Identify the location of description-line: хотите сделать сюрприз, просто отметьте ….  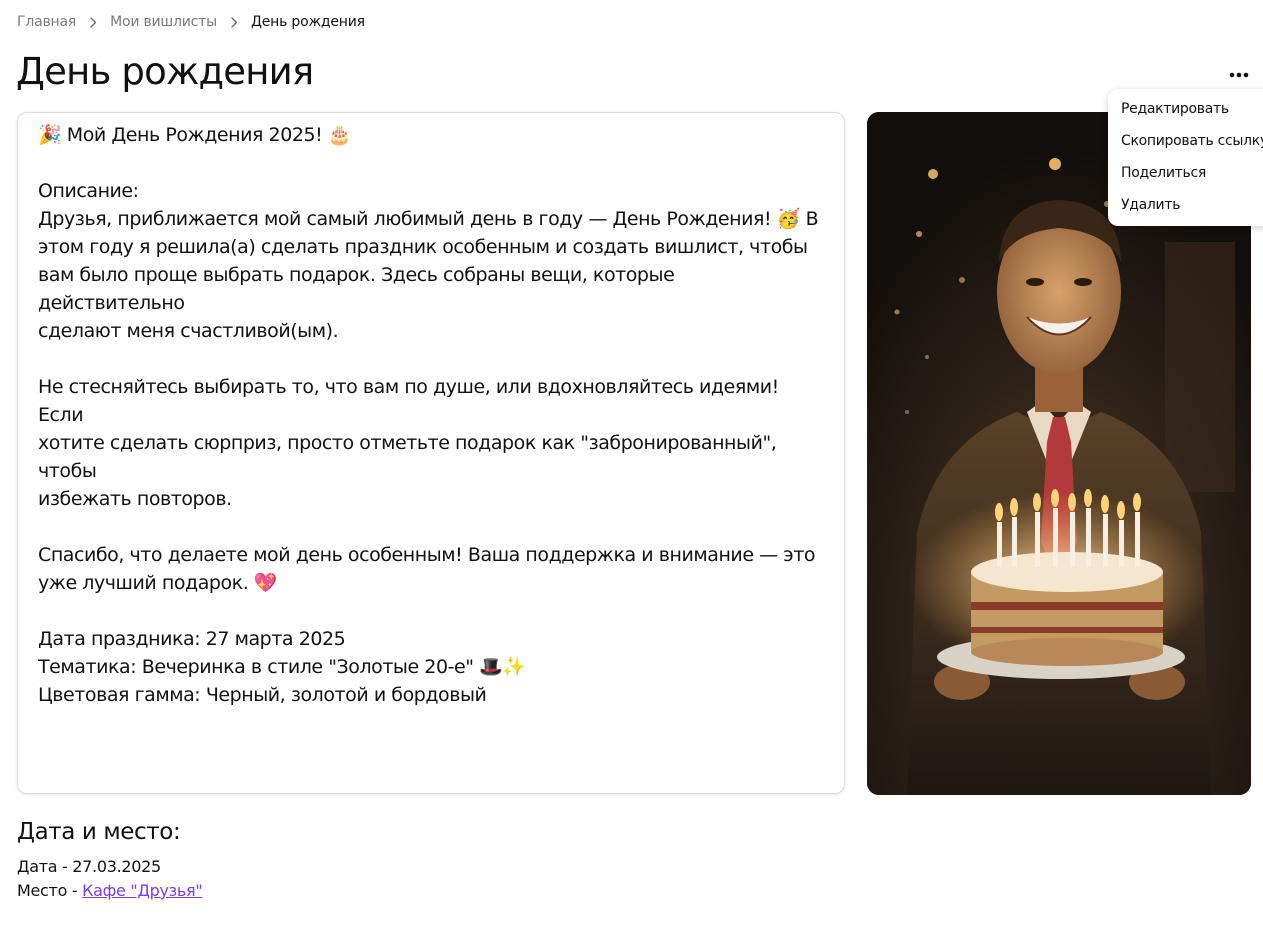
(410, 457).